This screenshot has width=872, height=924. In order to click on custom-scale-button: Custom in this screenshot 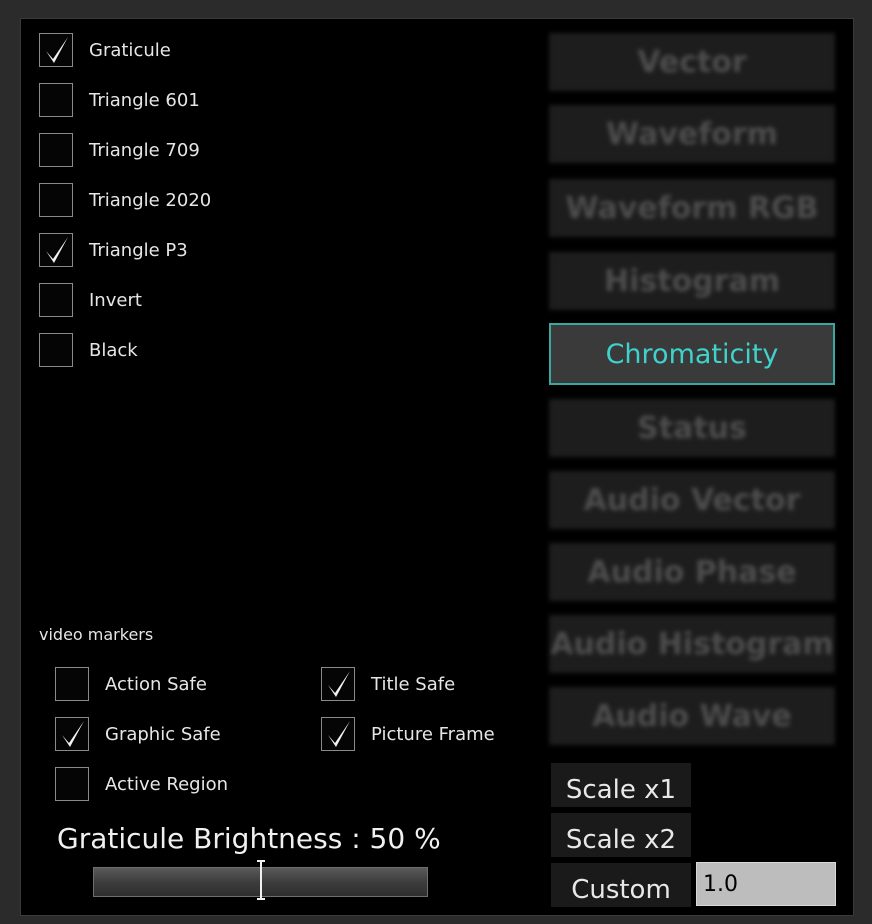, I will do `click(621, 885)`.